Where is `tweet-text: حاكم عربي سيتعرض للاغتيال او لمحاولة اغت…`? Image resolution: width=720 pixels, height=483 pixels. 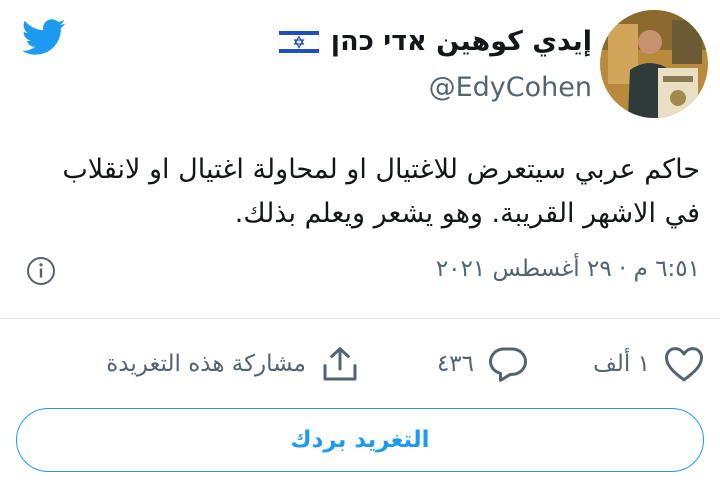
tweet-text: حاكم عربي سيتعرض للاغتيال او لمحاولة اغت… is located at coordinates (381, 191).